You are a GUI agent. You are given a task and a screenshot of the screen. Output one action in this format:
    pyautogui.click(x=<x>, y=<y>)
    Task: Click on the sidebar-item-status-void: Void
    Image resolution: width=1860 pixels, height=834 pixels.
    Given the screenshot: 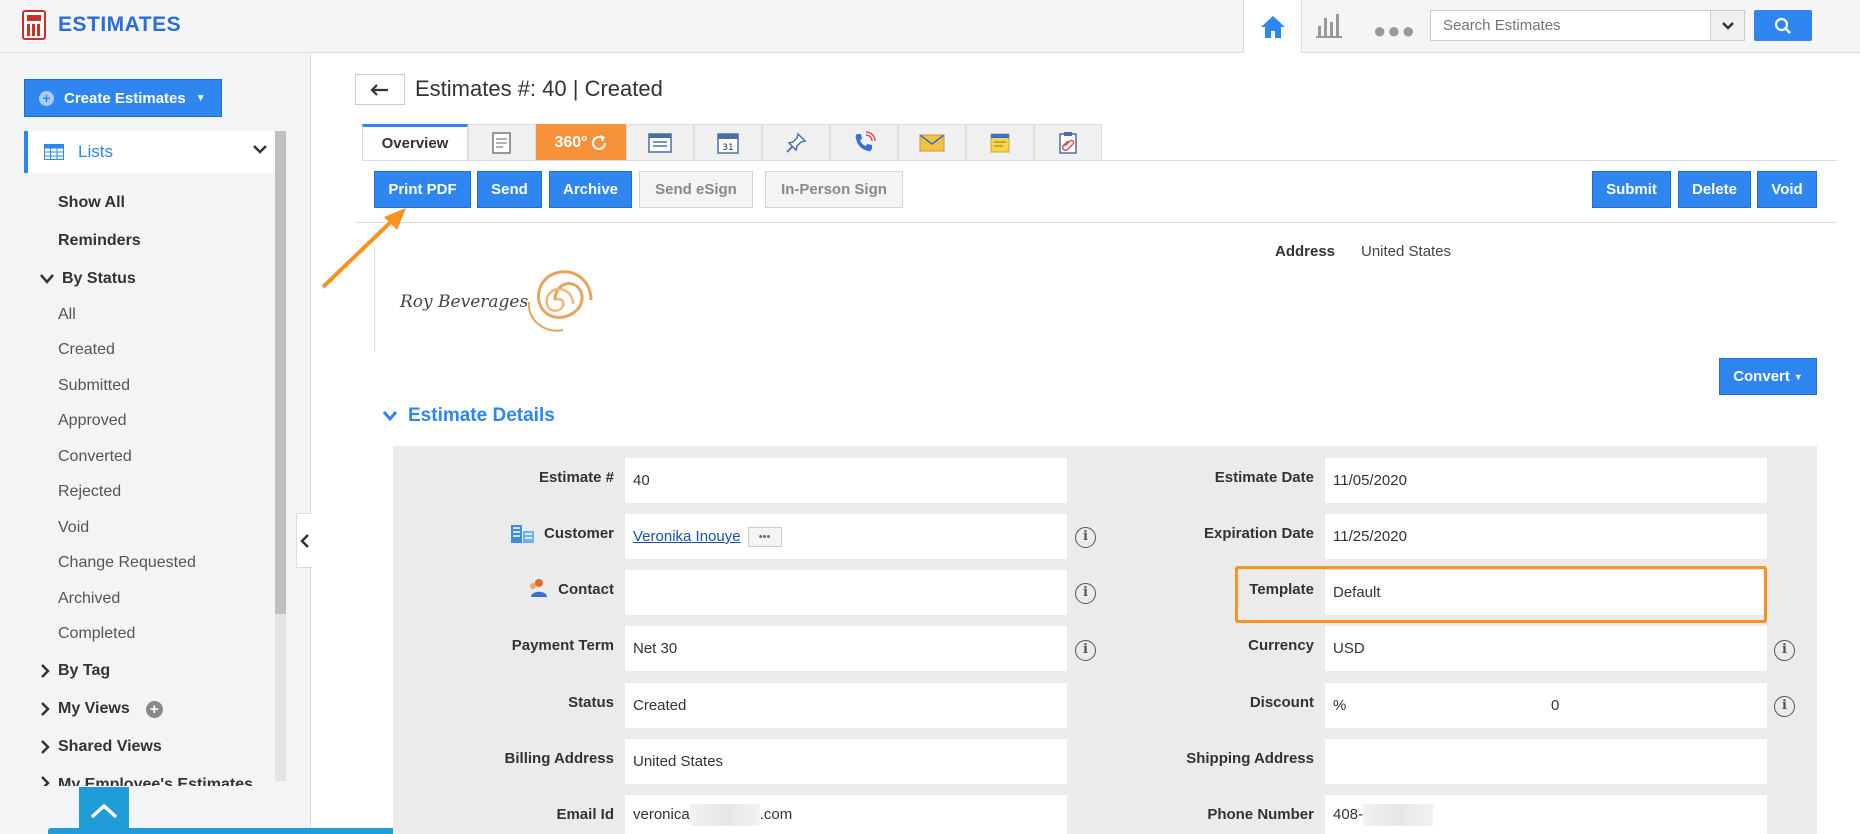 What is the action you would take?
    pyautogui.click(x=73, y=528)
    